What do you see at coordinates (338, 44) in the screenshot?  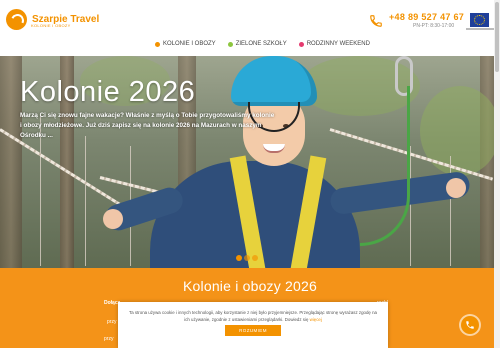 I see `nav-item-label: RODZINNY WEEKEND` at bounding box center [338, 44].